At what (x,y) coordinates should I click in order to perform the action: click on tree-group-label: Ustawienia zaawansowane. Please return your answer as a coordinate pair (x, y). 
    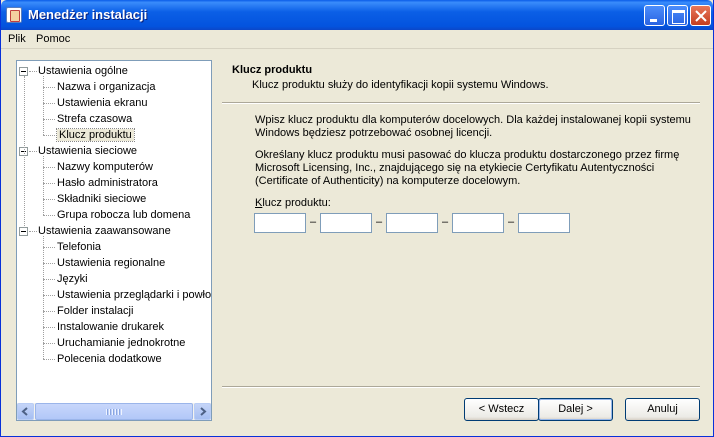
    Looking at the image, I should click on (104, 231).